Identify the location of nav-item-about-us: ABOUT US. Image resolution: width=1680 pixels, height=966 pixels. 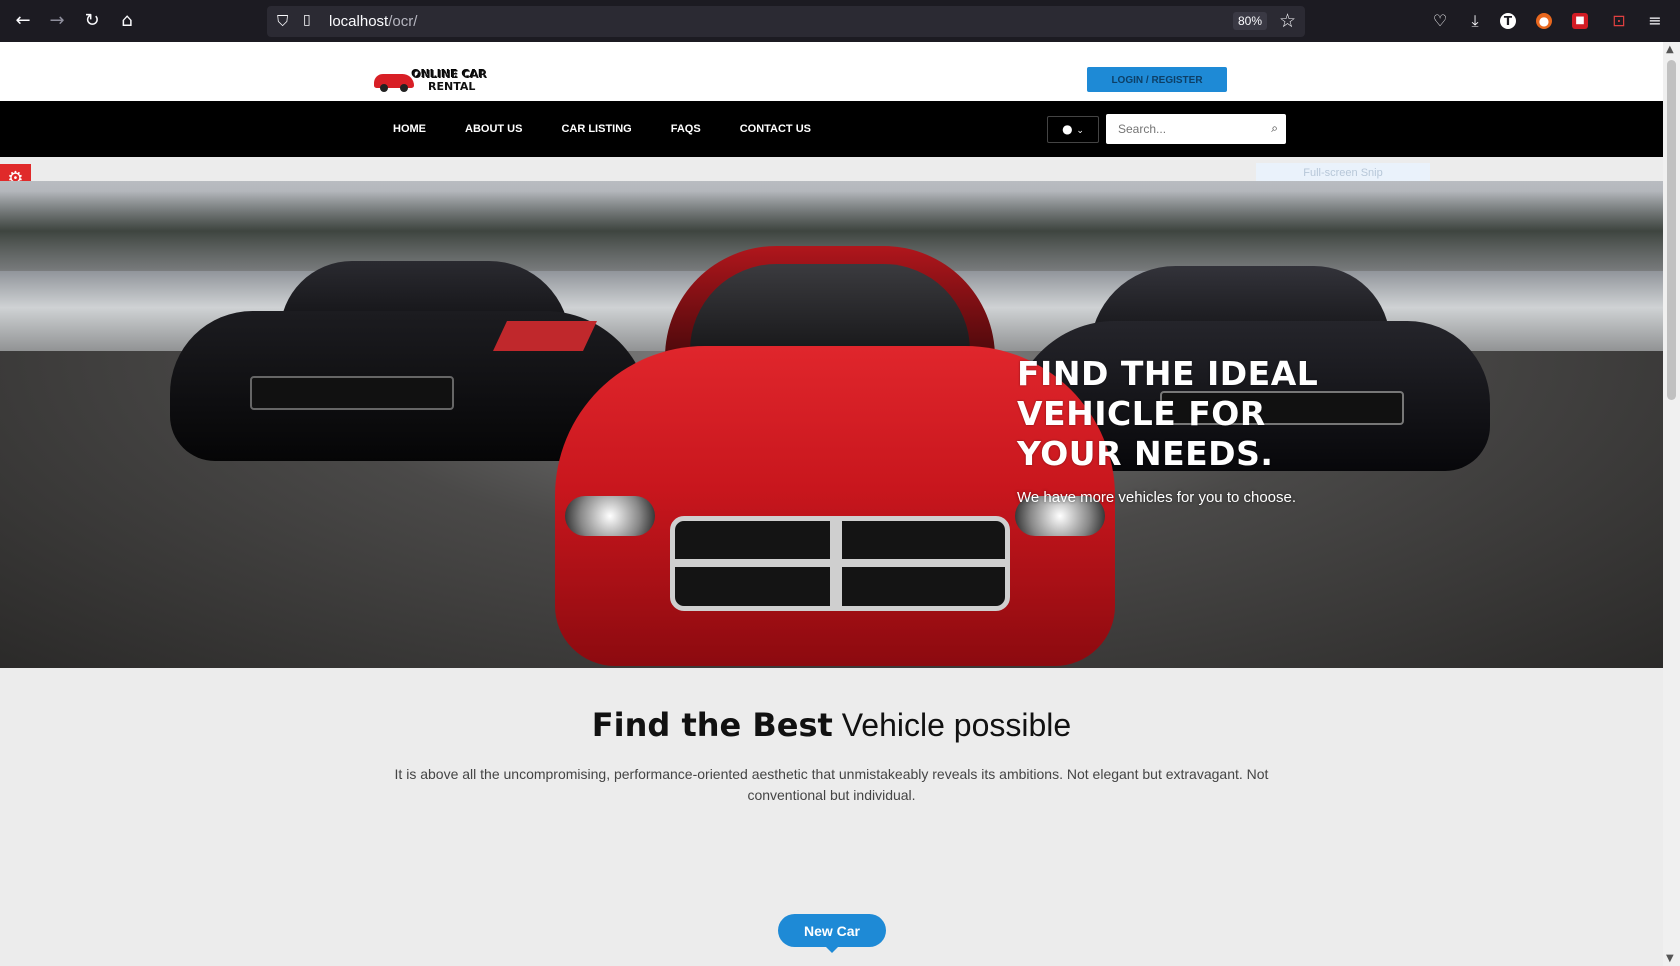
(493, 129).